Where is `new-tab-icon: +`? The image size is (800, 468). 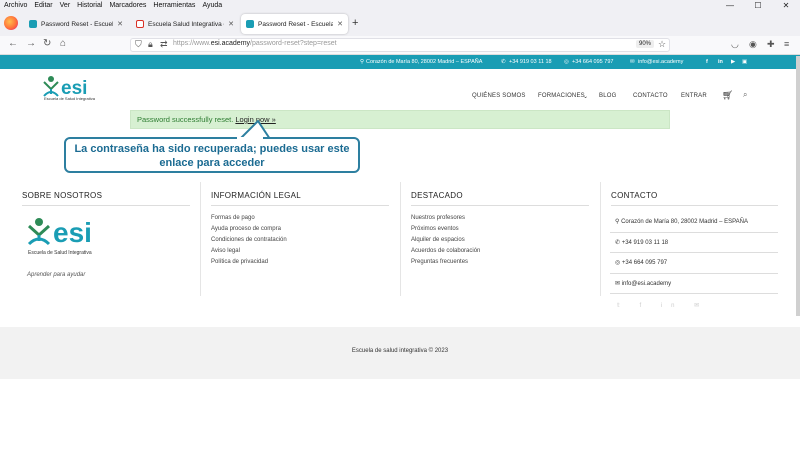 new-tab-icon: + is located at coordinates (355, 23).